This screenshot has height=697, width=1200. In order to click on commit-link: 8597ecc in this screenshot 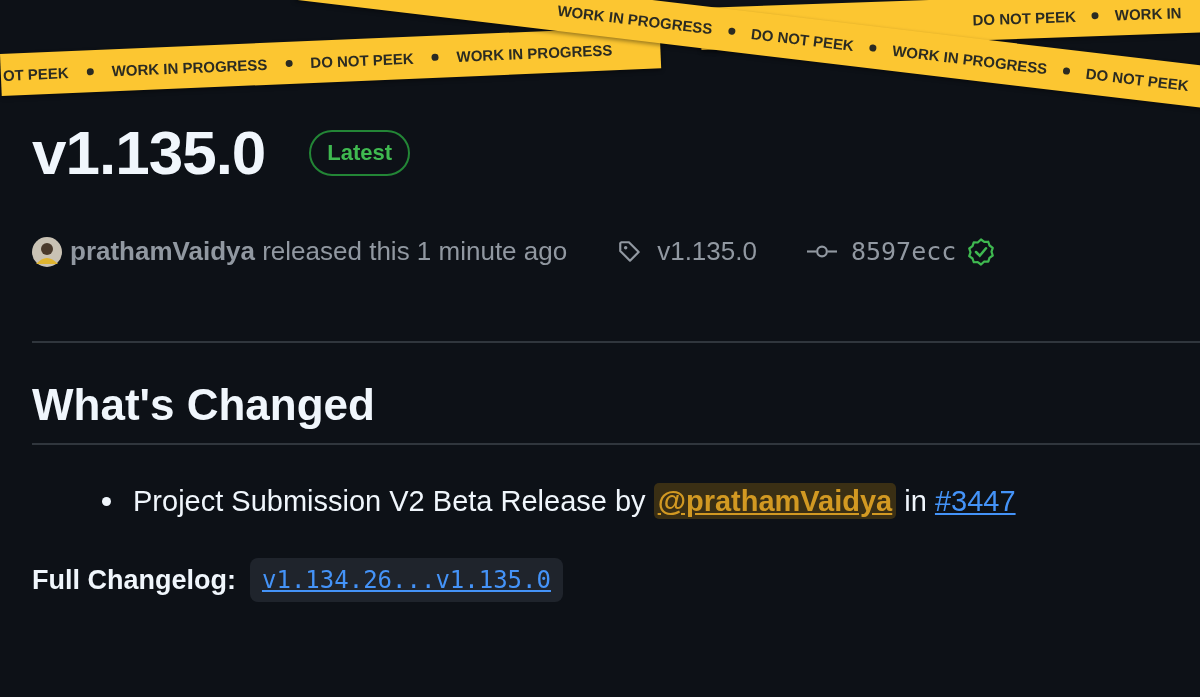, I will do `click(903, 251)`.